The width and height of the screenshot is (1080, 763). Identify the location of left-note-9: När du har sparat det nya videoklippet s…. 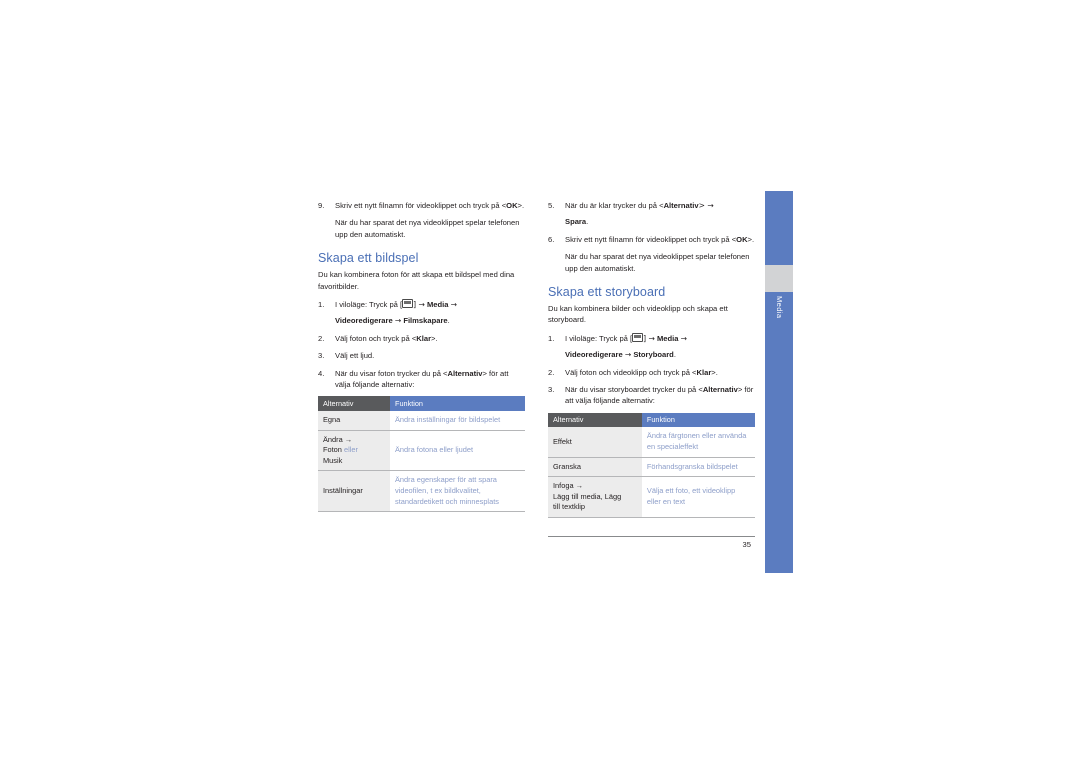
(427, 228).